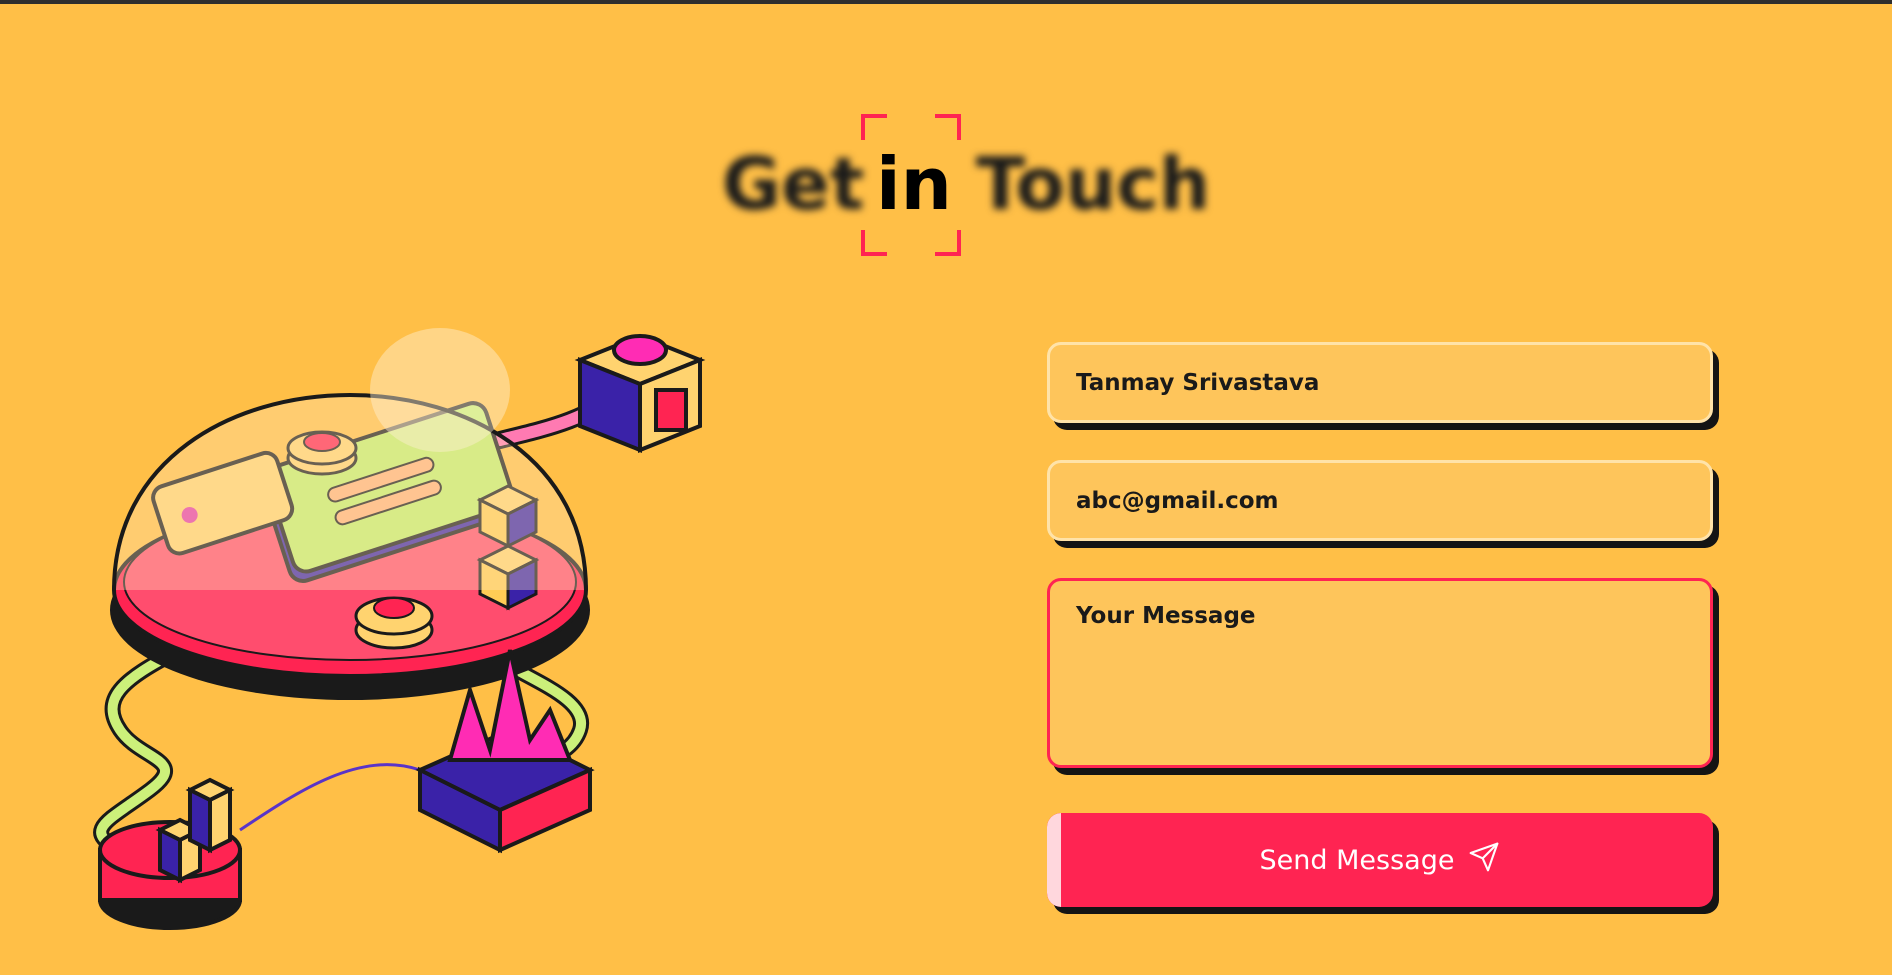 The width and height of the screenshot is (1892, 975). What do you see at coordinates (946, 2) in the screenshot?
I see `top-strip` at bounding box center [946, 2].